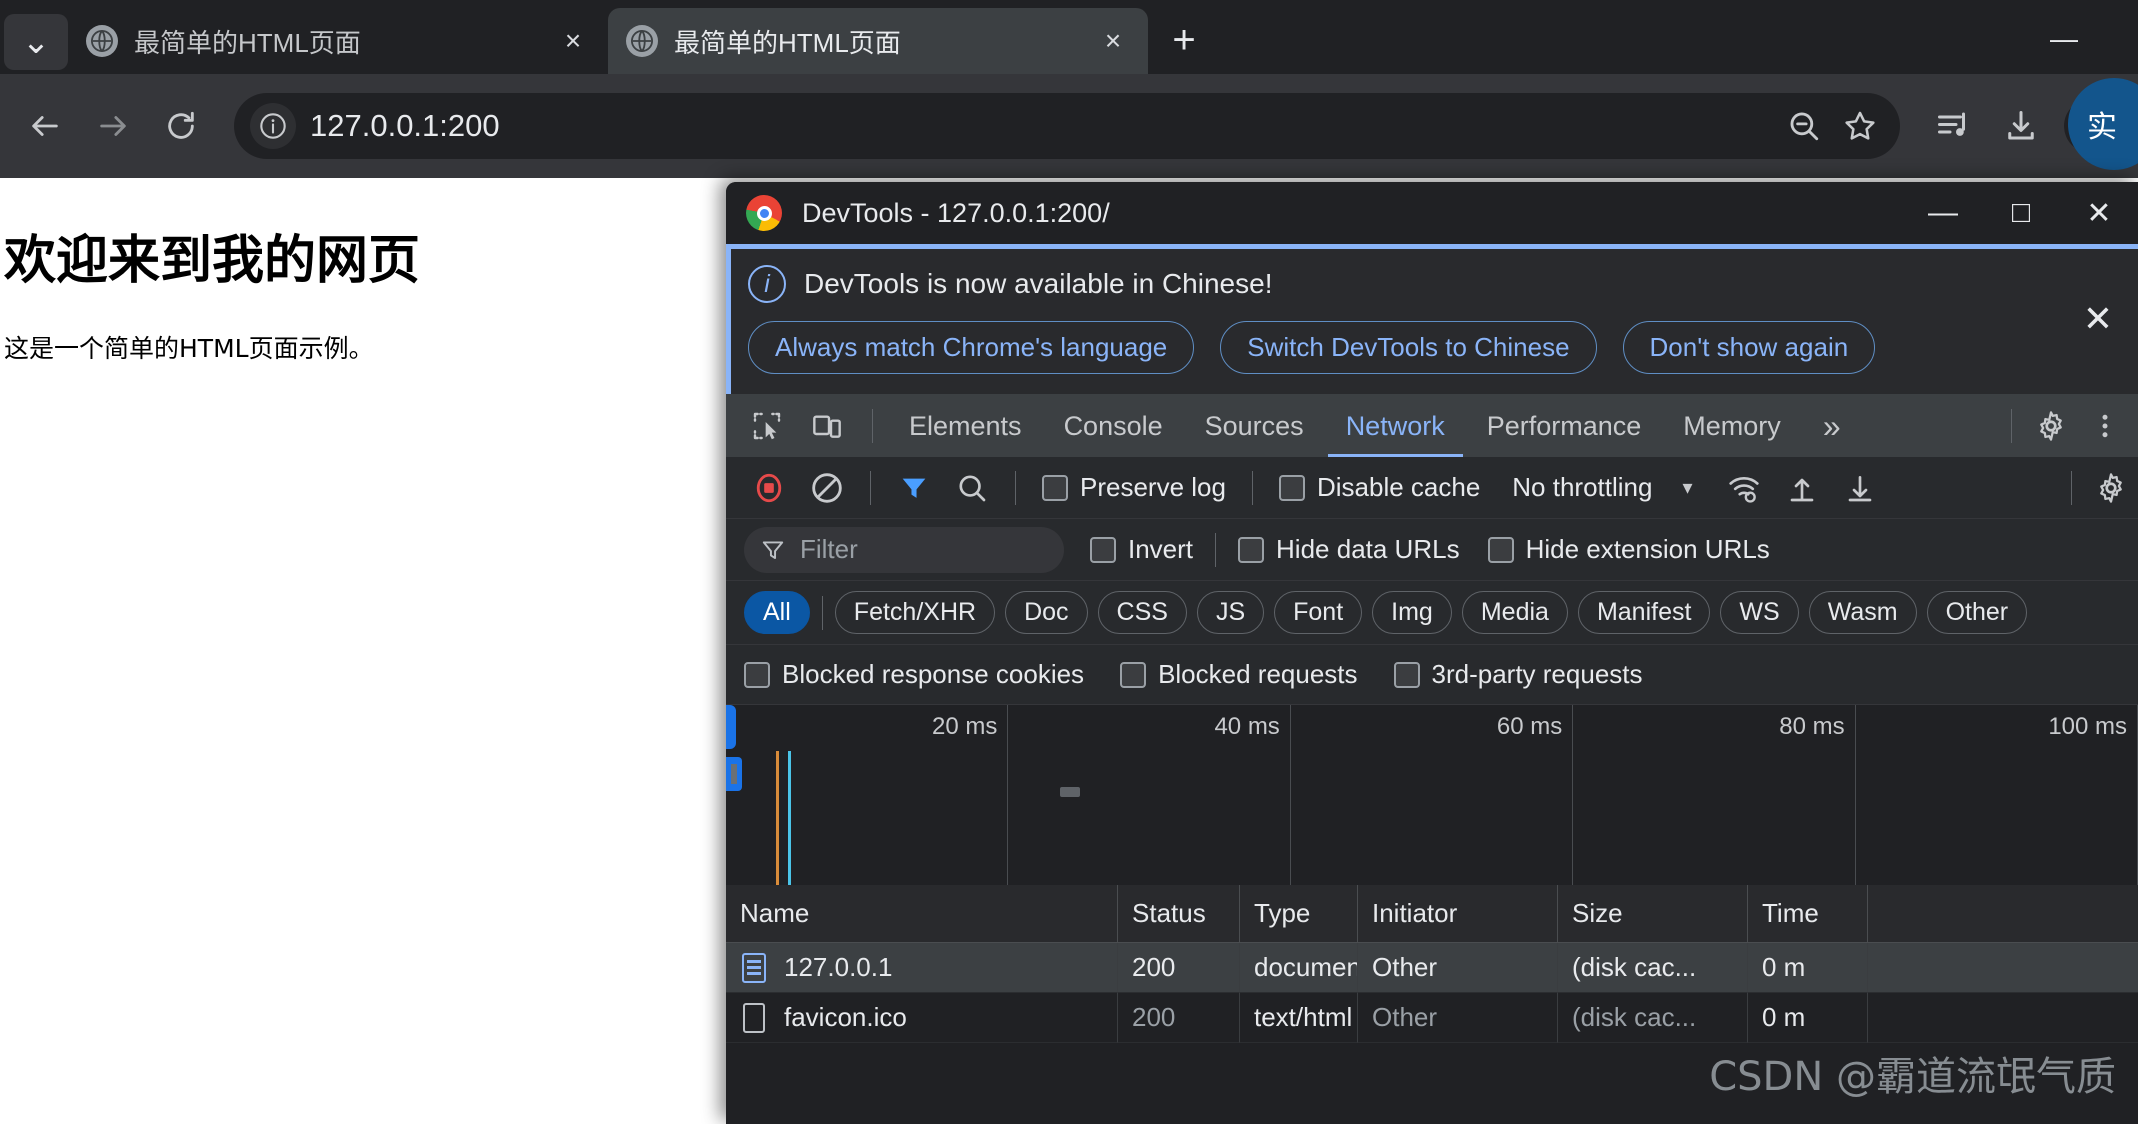 The width and height of the screenshot is (2138, 1124). Describe the element at coordinates (1408, 347) in the screenshot. I see `switch-to-chinese-button: Switch DevTools to Chinese` at that location.